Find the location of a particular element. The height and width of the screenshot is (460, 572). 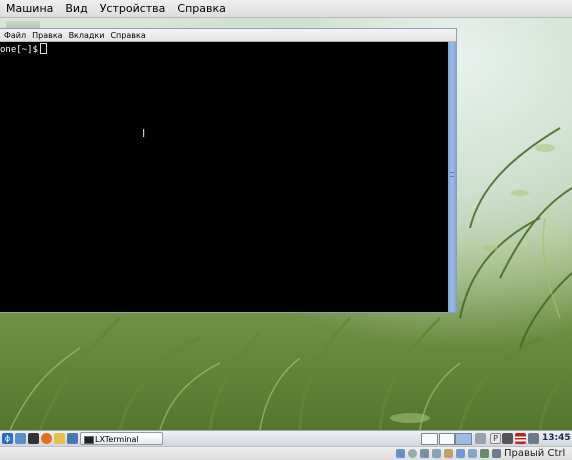

start-menu-icon: ɸ is located at coordinates (7, 438).